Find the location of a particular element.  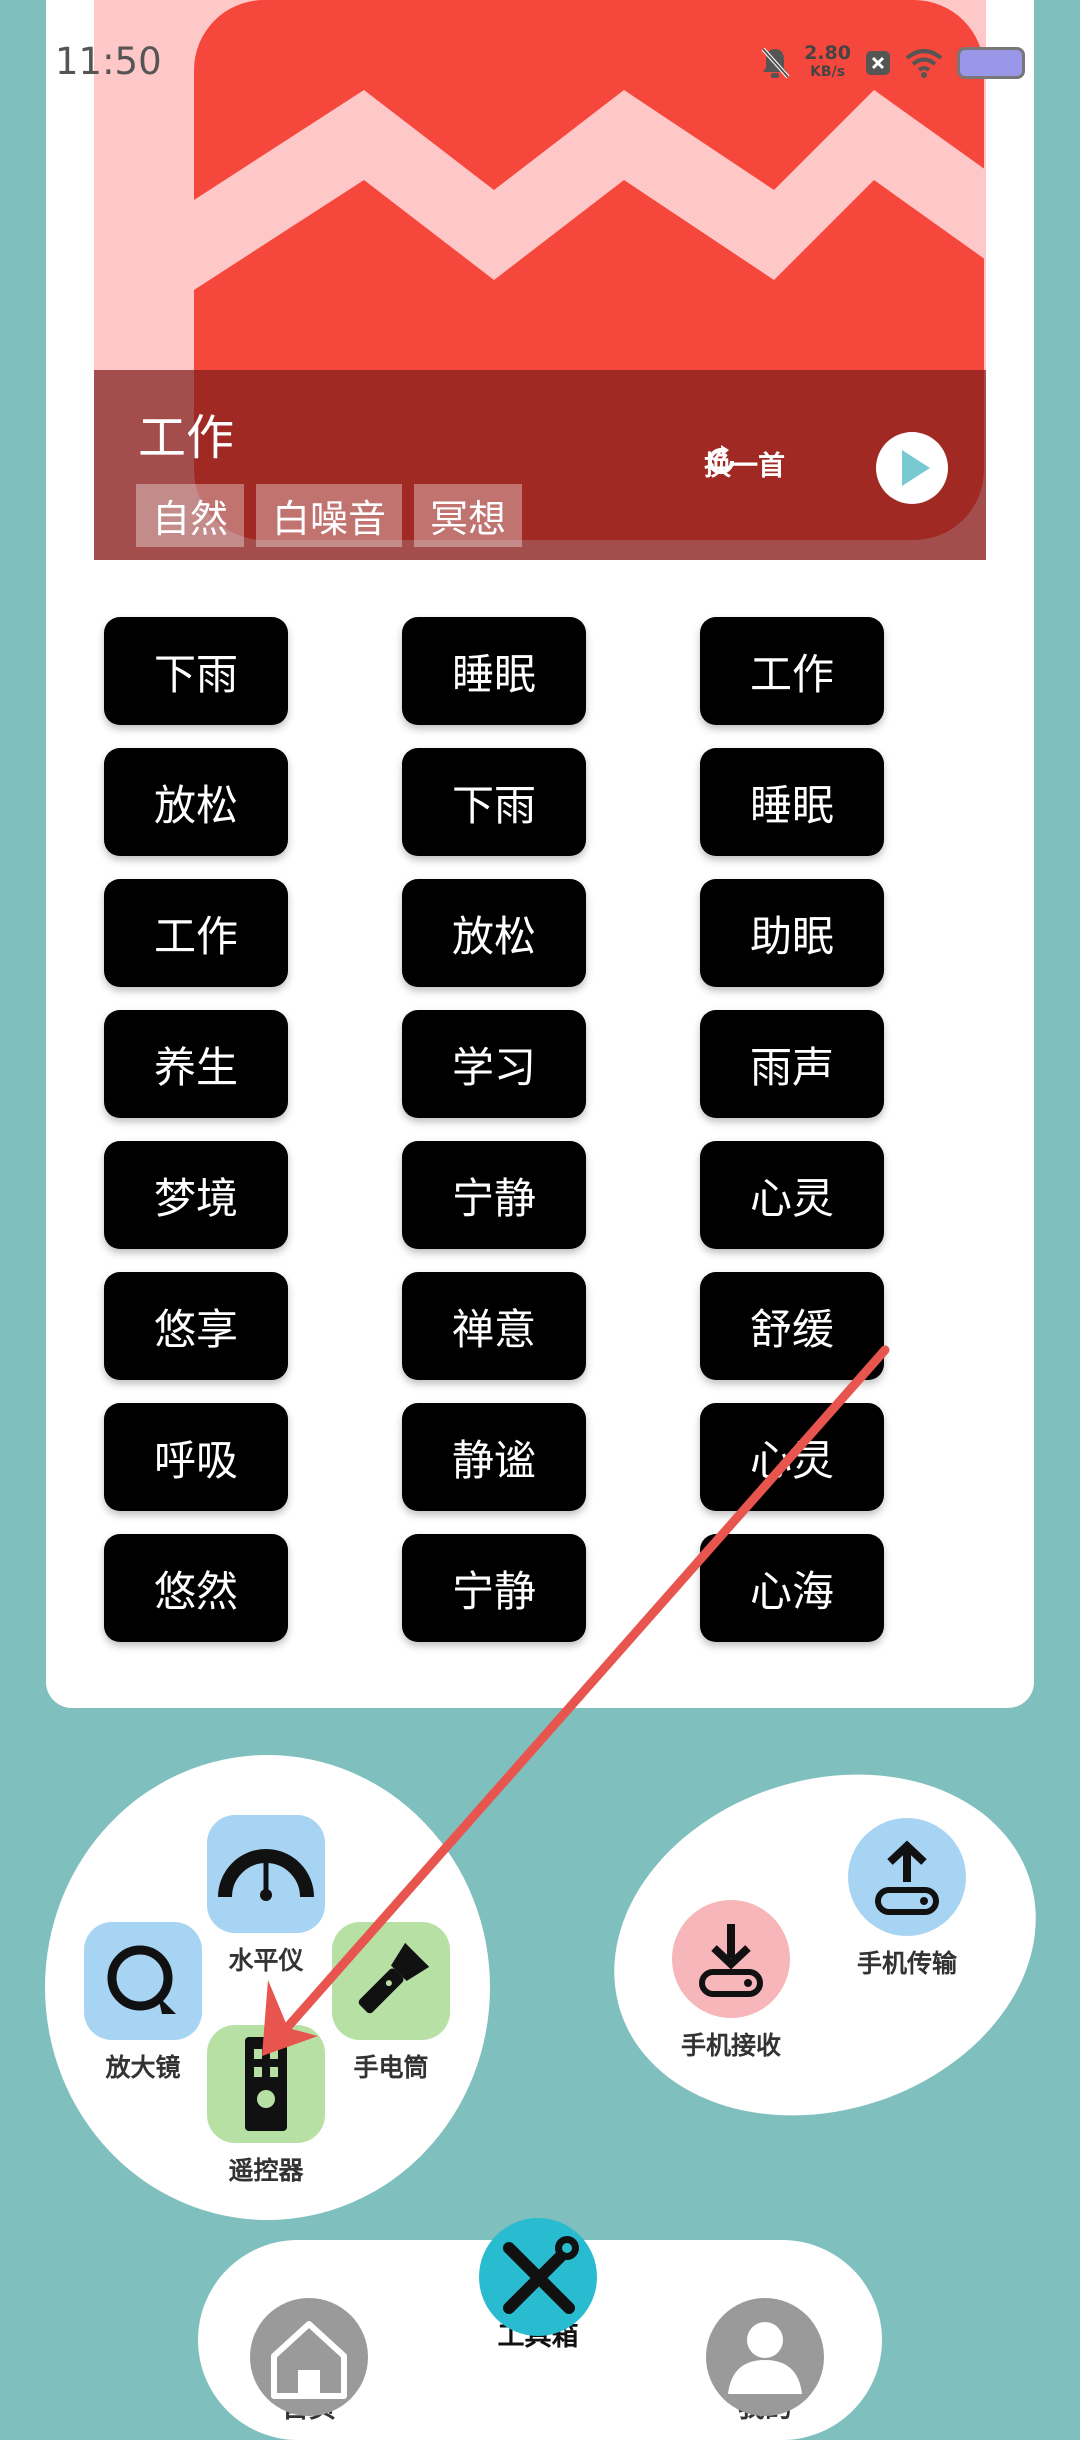

phone-transfer-tool-bg is located at coordinates (907, 1877).